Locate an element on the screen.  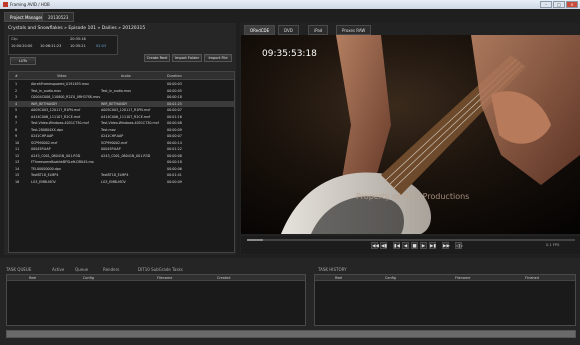
row-audio: WIR_BETHANDY is located at coordinates (114, 103).